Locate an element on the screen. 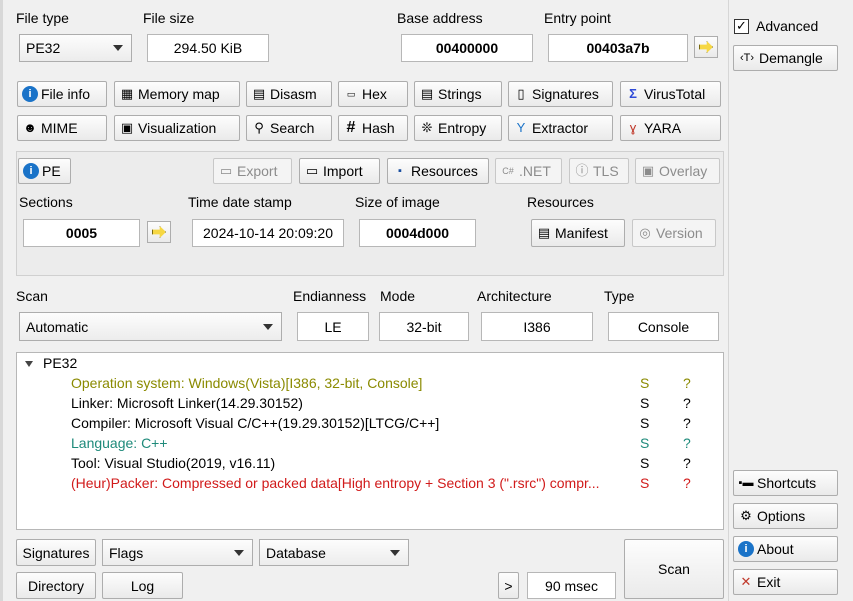  disasm-button: ▤ Disasm is located at coordinates (289, 94).